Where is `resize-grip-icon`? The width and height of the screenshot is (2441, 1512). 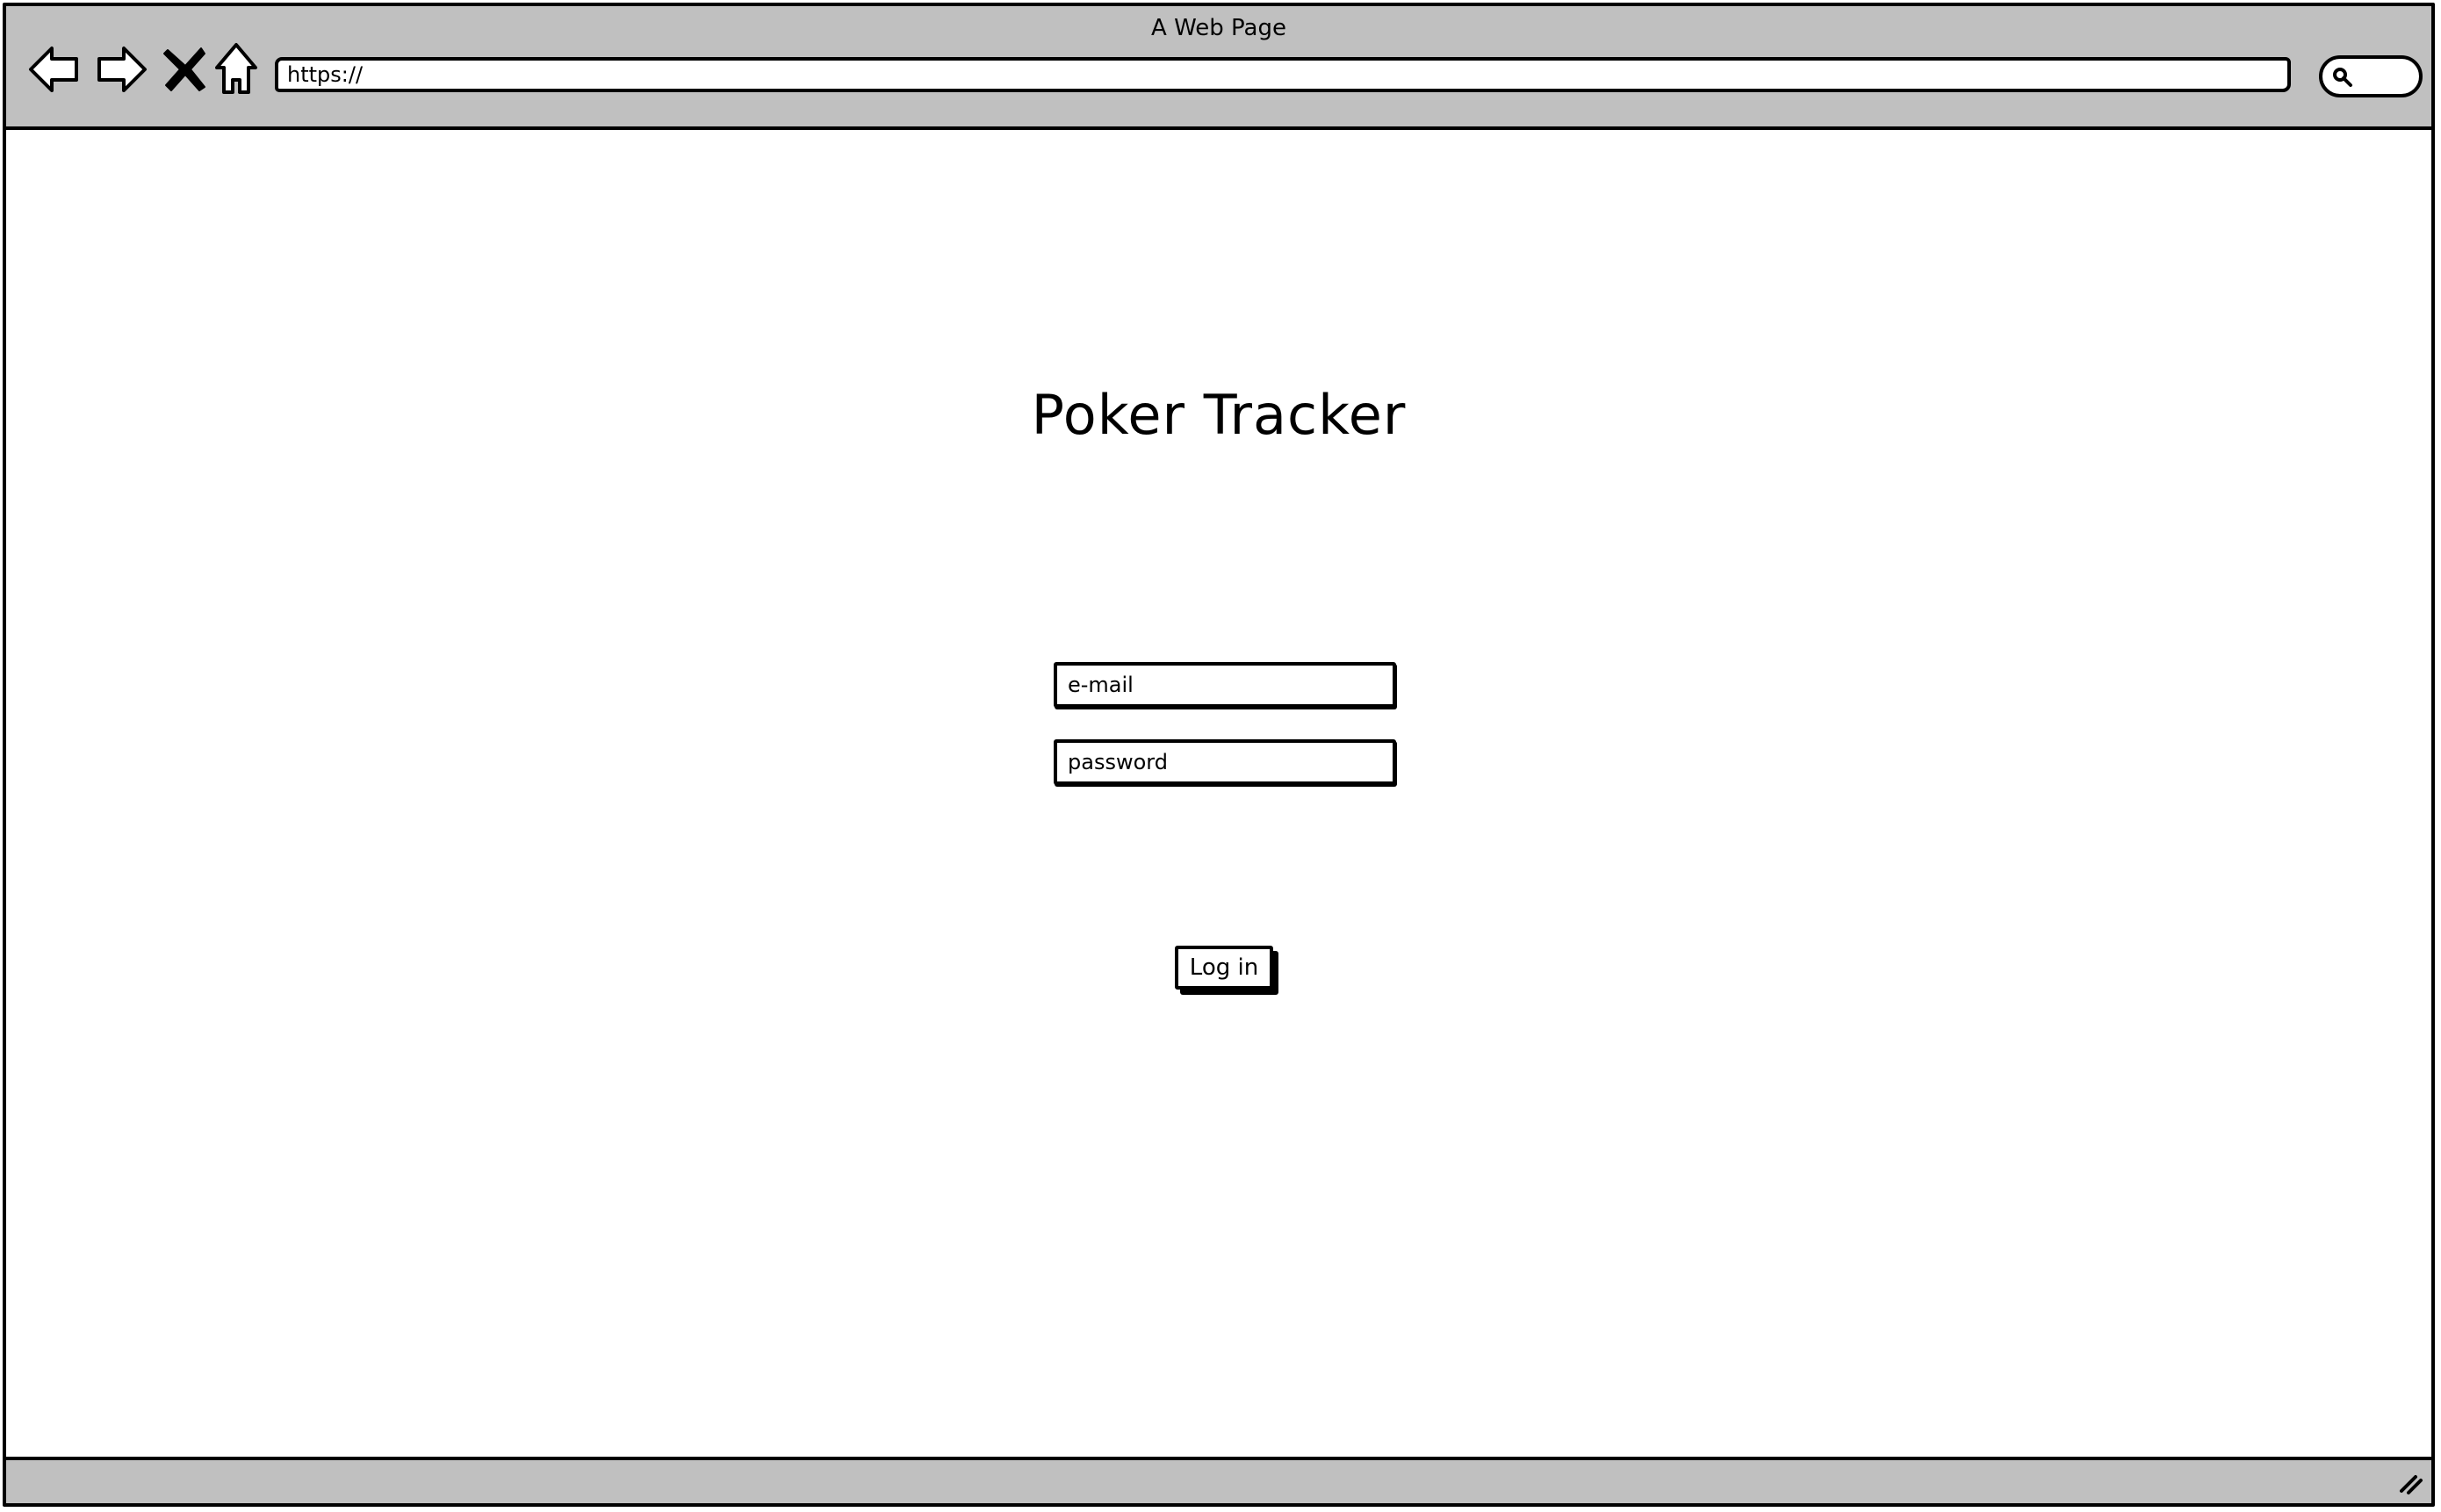
resize-grip-icon is located at coordinates (2411, 1483).